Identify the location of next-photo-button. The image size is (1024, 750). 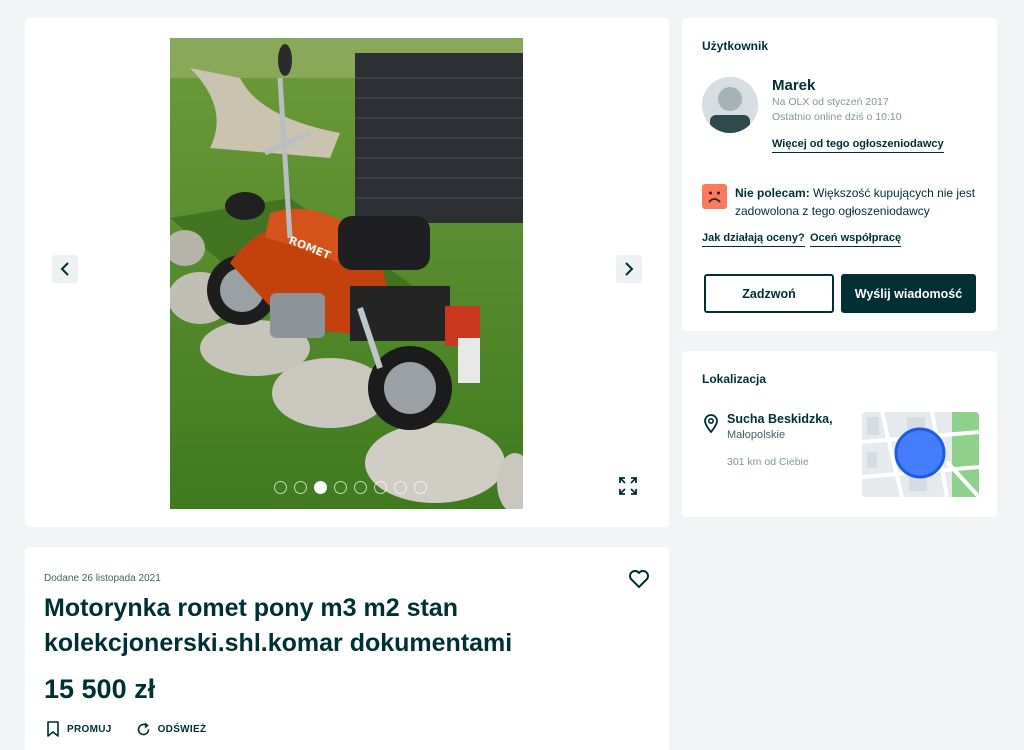
(629, 269).